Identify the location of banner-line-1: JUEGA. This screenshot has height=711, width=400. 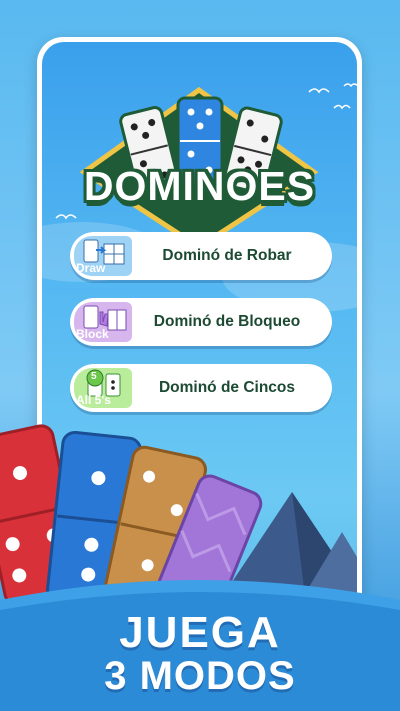
(200, 632).